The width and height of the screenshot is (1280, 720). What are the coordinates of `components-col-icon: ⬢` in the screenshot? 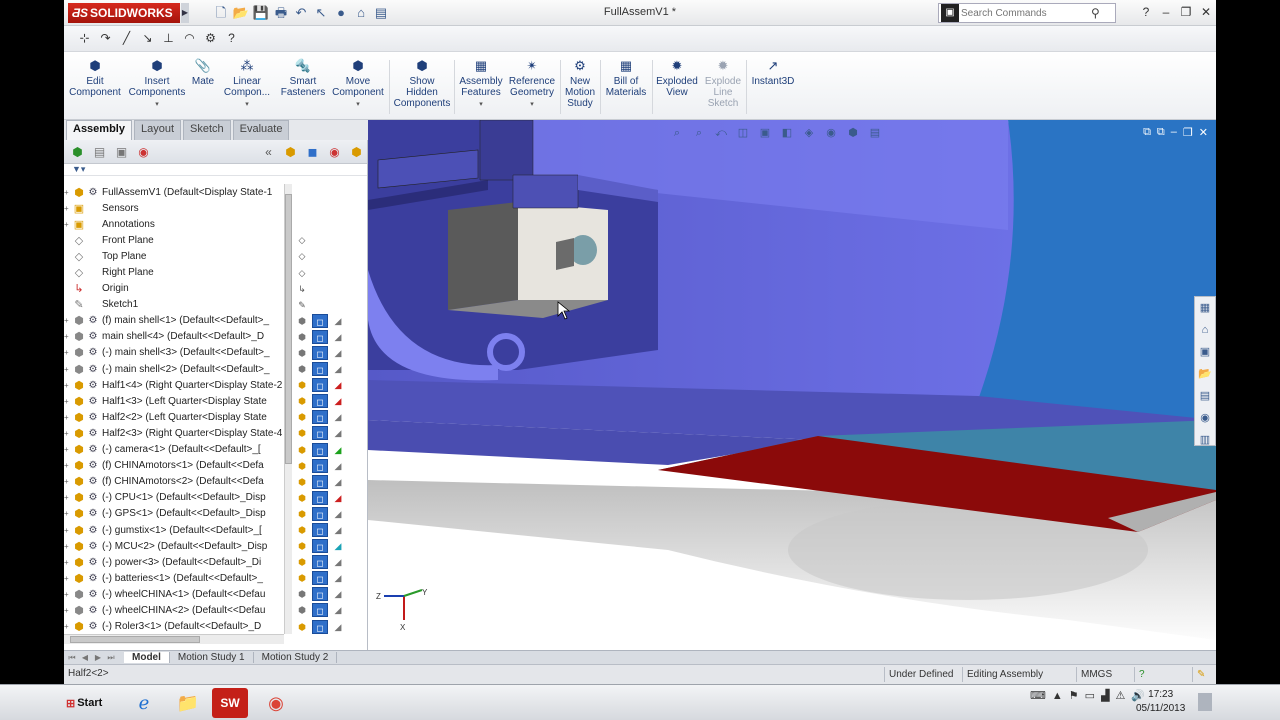 It's located at (290, 152).